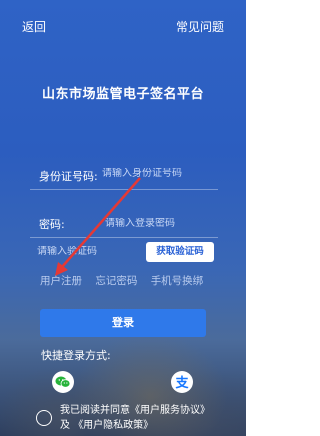 This screenshot has height=436, width=320. I want to click on verification-code-input, so click(87, 251).